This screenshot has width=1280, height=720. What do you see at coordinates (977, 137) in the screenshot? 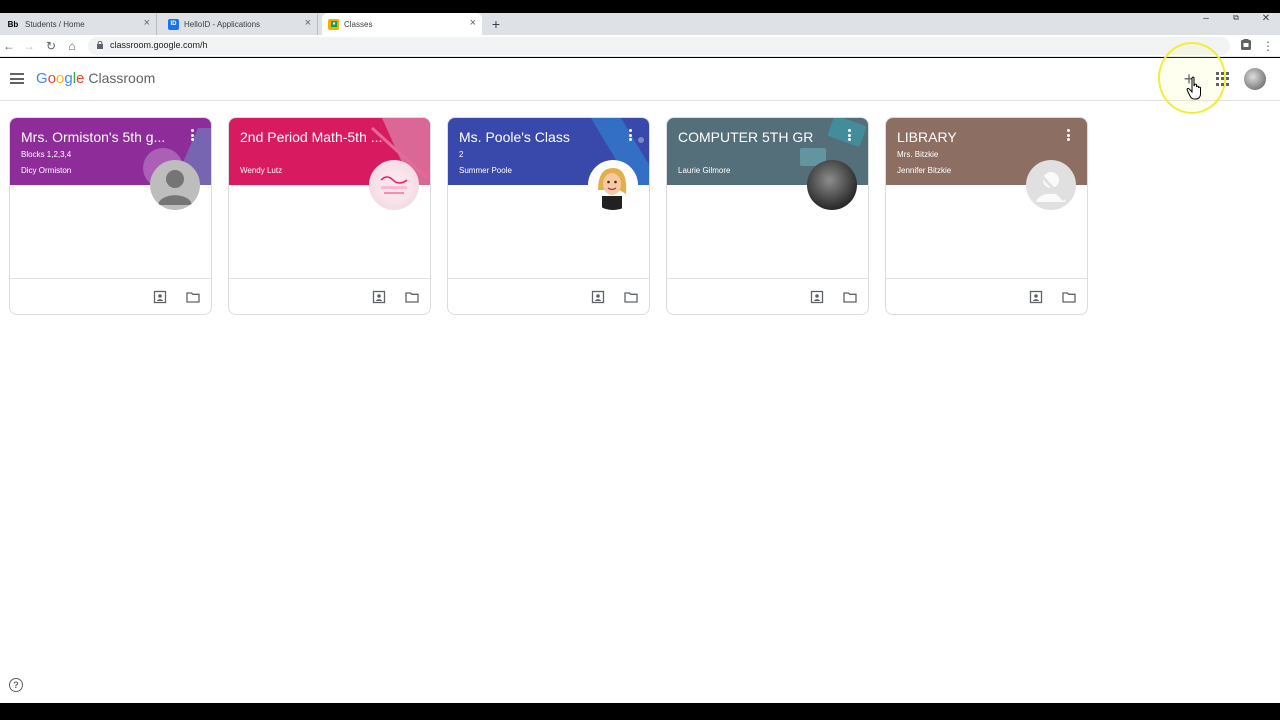
I see `class-title: LIBRARY` at bounding box center [977, 137].